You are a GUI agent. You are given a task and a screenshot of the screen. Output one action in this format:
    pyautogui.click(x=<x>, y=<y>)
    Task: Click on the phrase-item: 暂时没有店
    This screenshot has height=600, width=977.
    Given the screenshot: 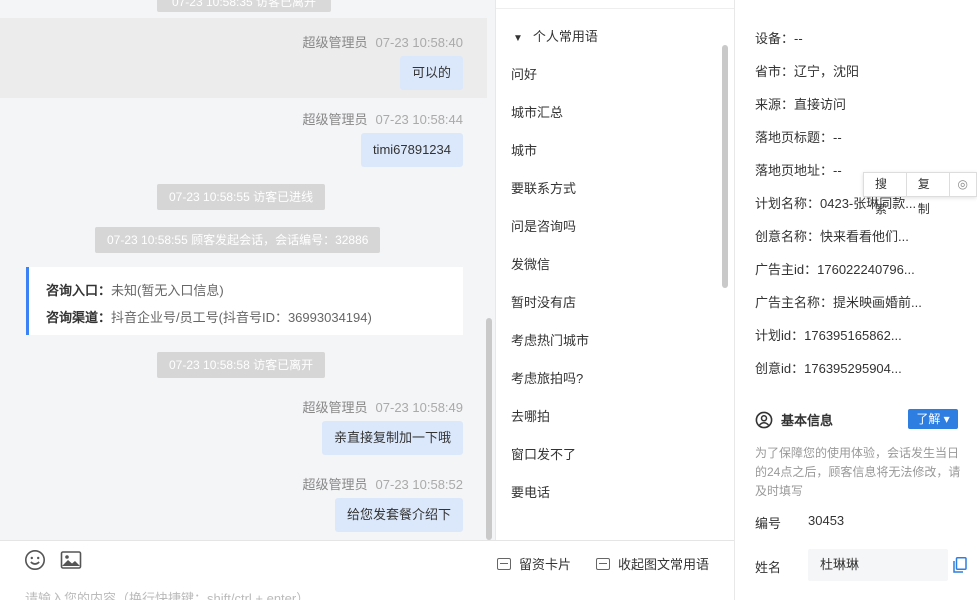 What is the action you would take?
    pyautogui.click(x=543, y=301)
    